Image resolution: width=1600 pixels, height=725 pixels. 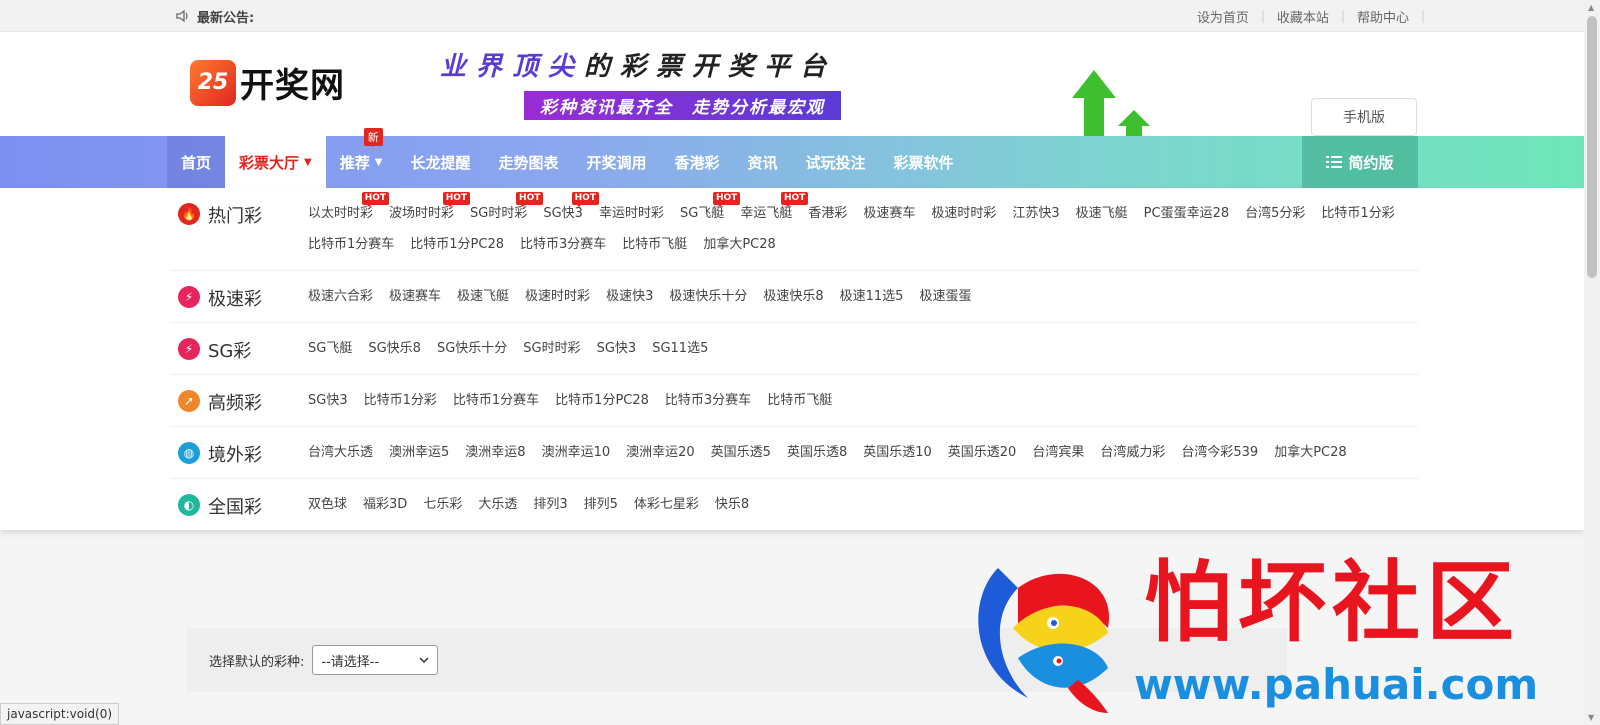 What do you see at coordinates (426, 210) in the screenshot?
I see `lottery-link: 波场时时彩 HOT` at bounding box center [426, 210].